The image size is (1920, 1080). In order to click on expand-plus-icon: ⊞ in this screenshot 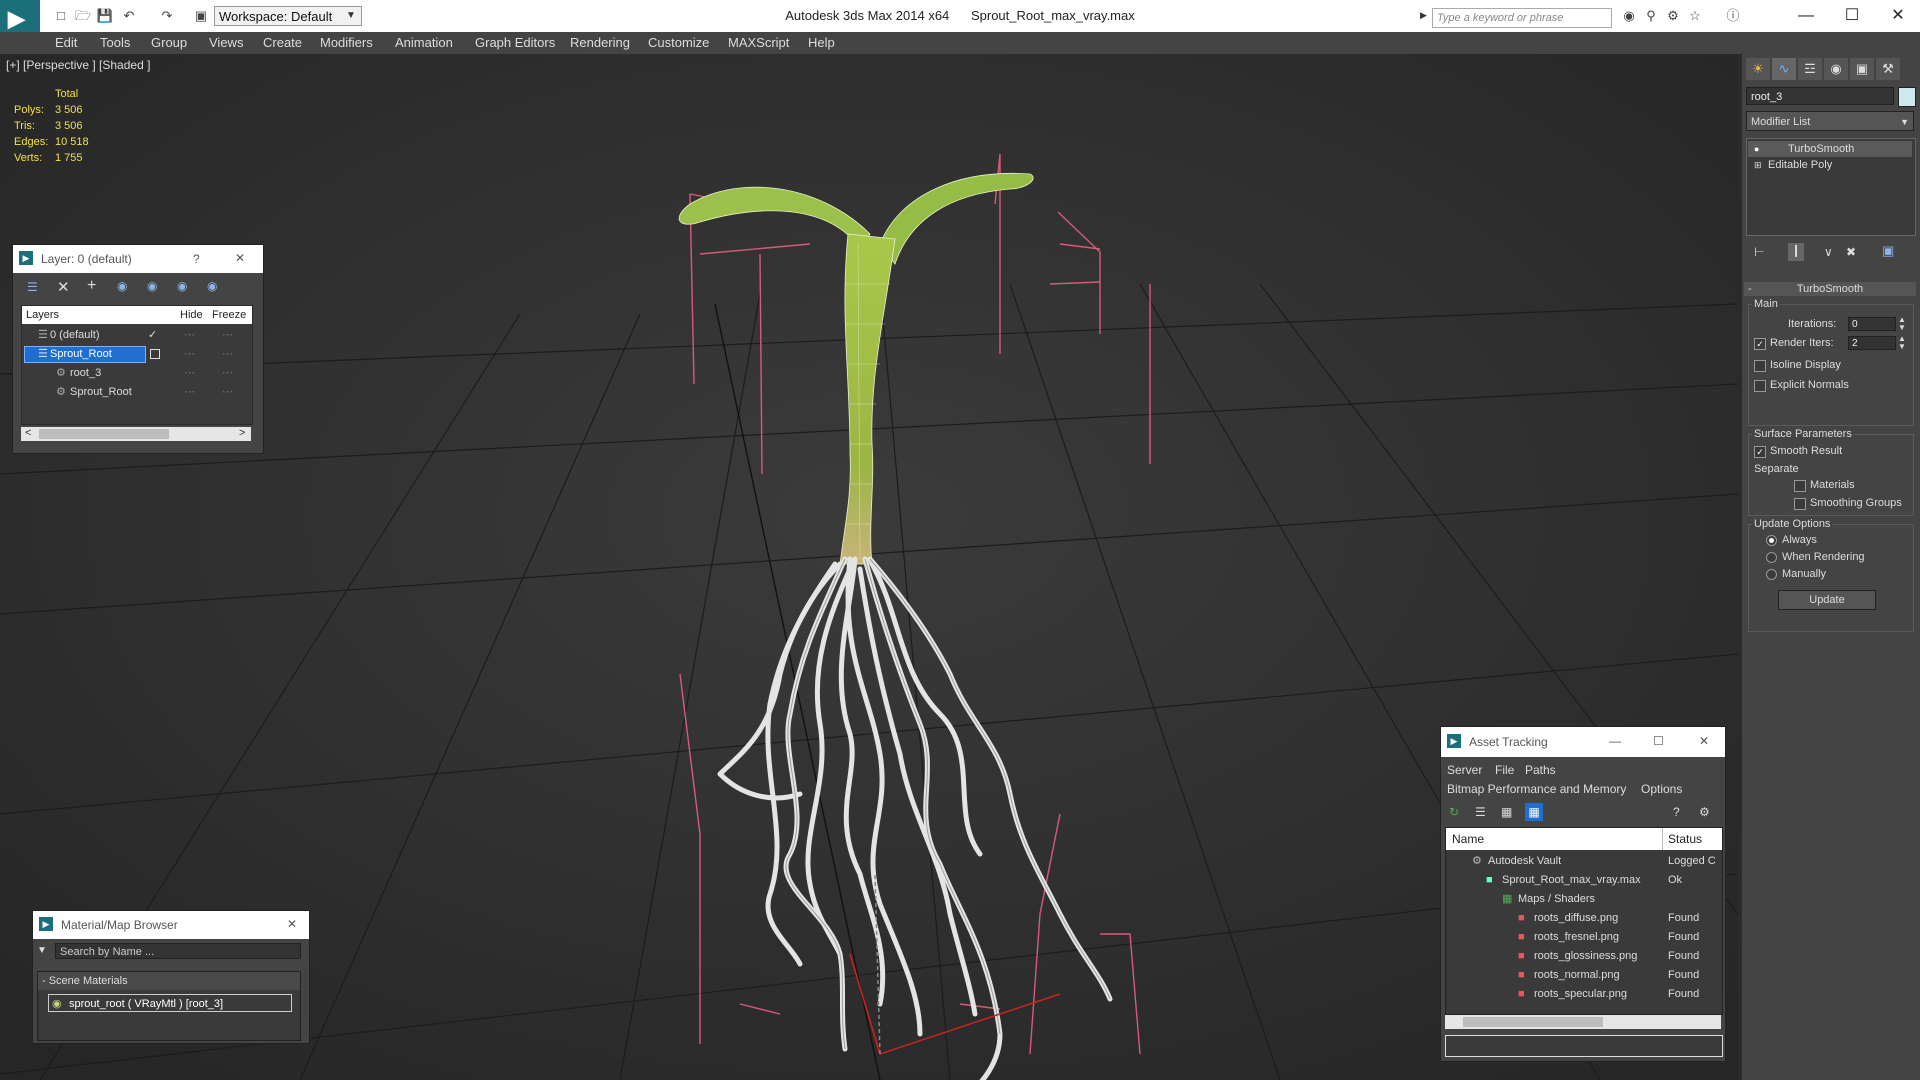, I will do `click(1758, 165)`.